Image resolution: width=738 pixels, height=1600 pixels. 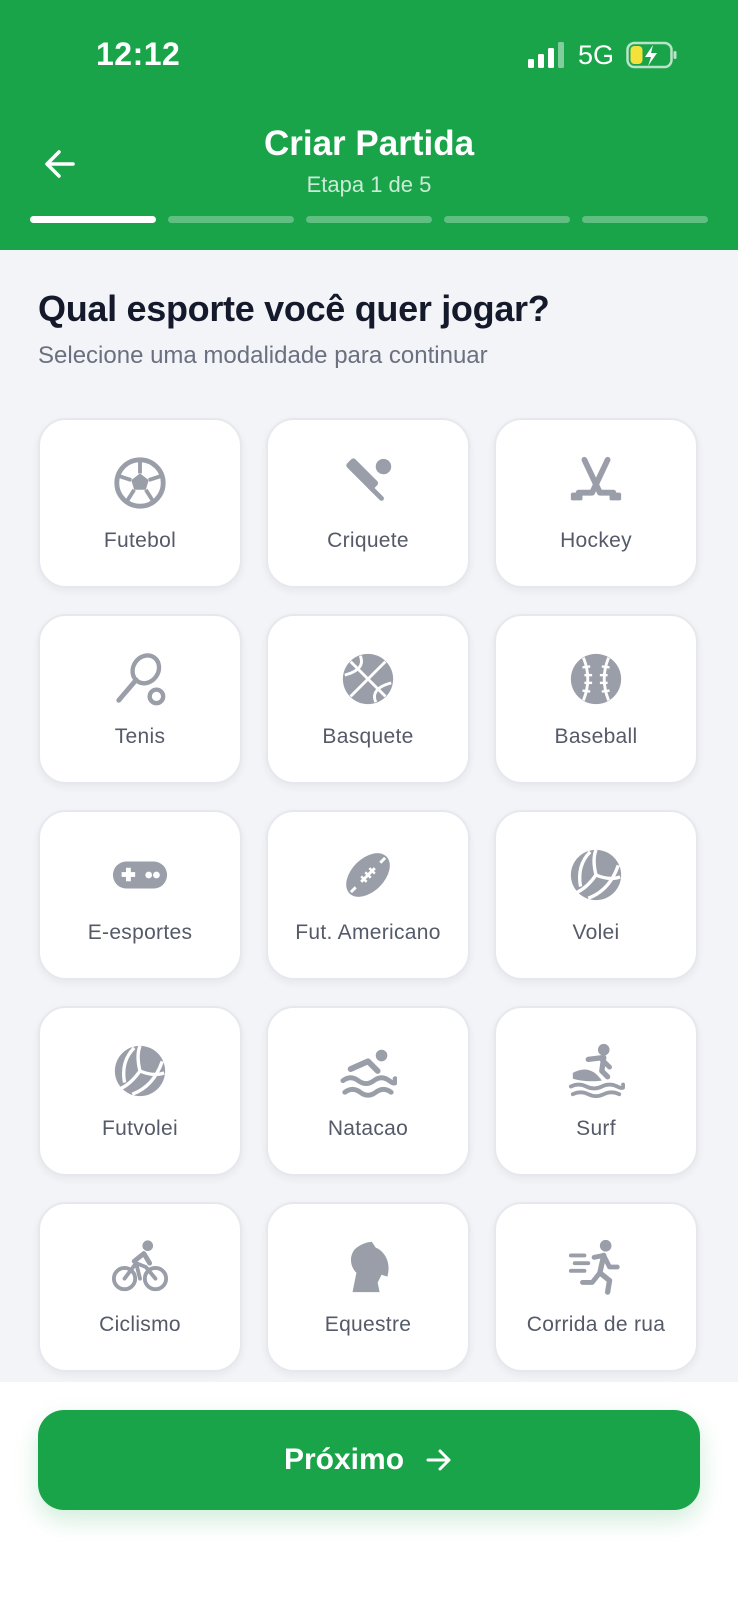 I want to click on sport-card-futebol: Futebol, so click(x=140, y=503).